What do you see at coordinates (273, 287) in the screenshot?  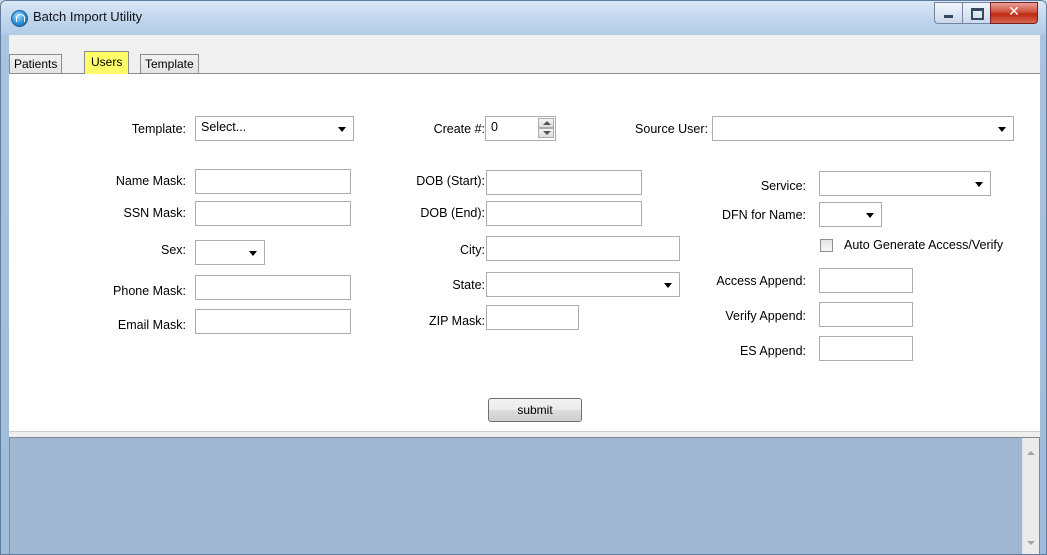 I see `phone-mask-field` at bounding box center [273, 287].